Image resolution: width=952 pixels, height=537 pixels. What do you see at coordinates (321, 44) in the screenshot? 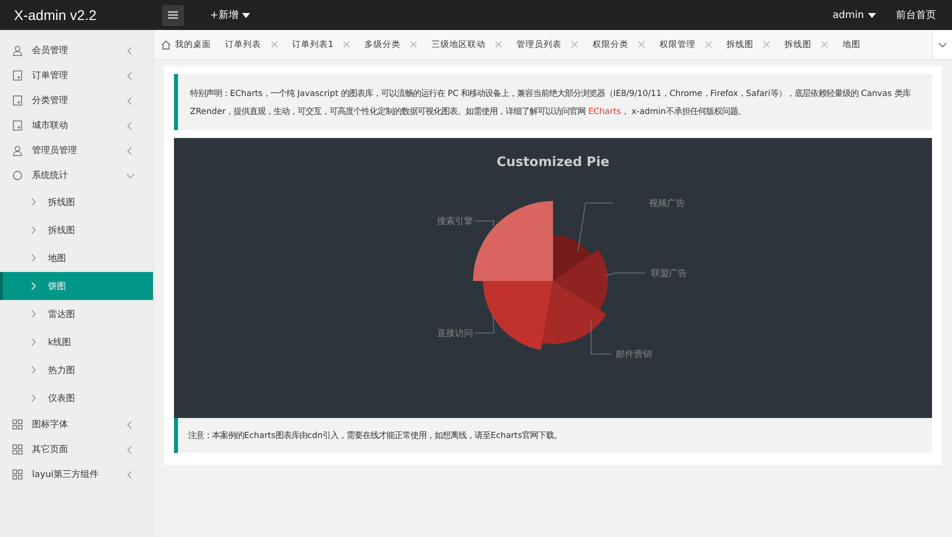
I see `page-tab: 订单列表1` at bounding box center [321, 44].